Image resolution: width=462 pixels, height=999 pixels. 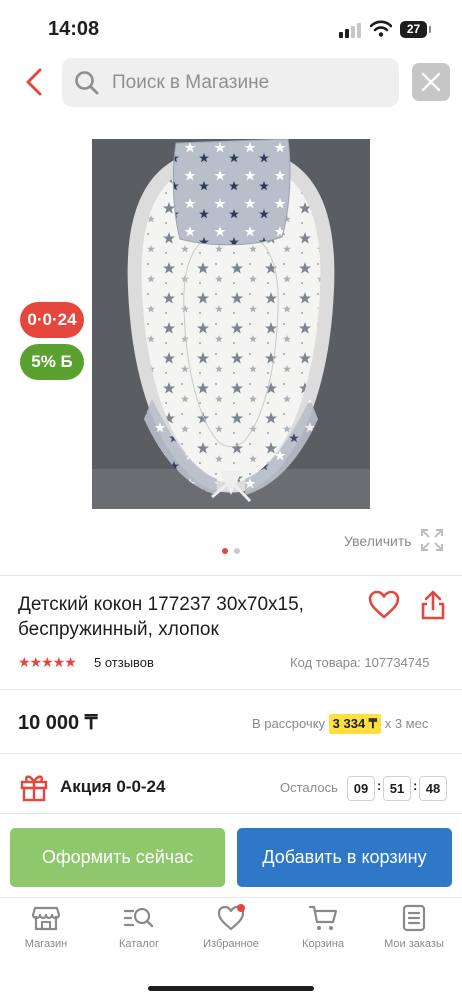 I want to click on close-icon, so click(x=431, y=82).